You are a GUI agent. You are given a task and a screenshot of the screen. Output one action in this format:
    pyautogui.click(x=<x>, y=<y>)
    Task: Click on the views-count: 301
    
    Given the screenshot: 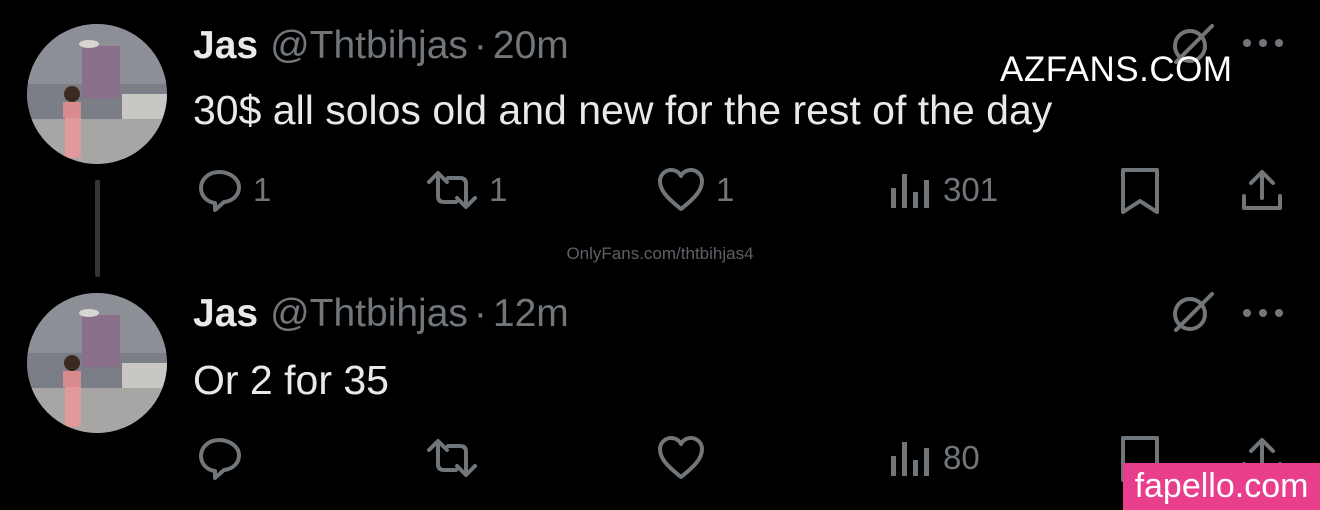 What is the action you would take?
    pyautogui.click(x=971, y=189)
    